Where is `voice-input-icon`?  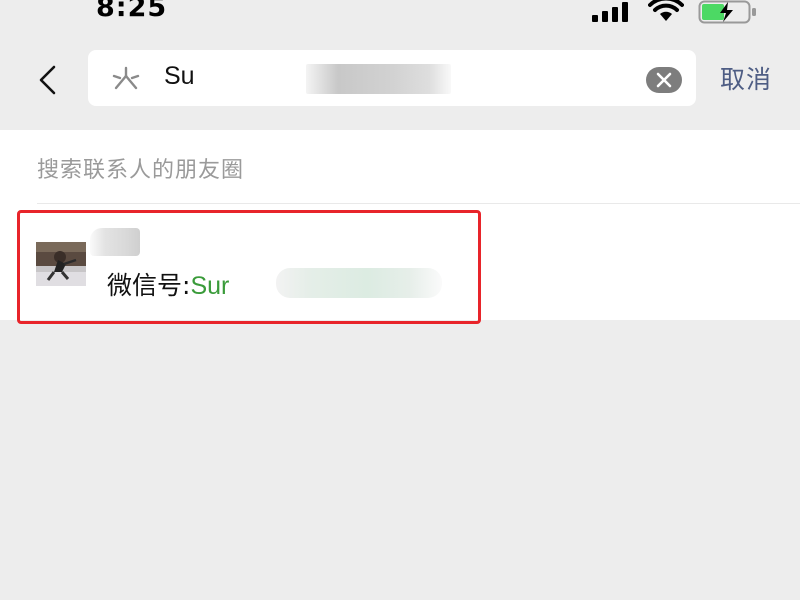 voice-input-icon is located at coordinates (126, 79).